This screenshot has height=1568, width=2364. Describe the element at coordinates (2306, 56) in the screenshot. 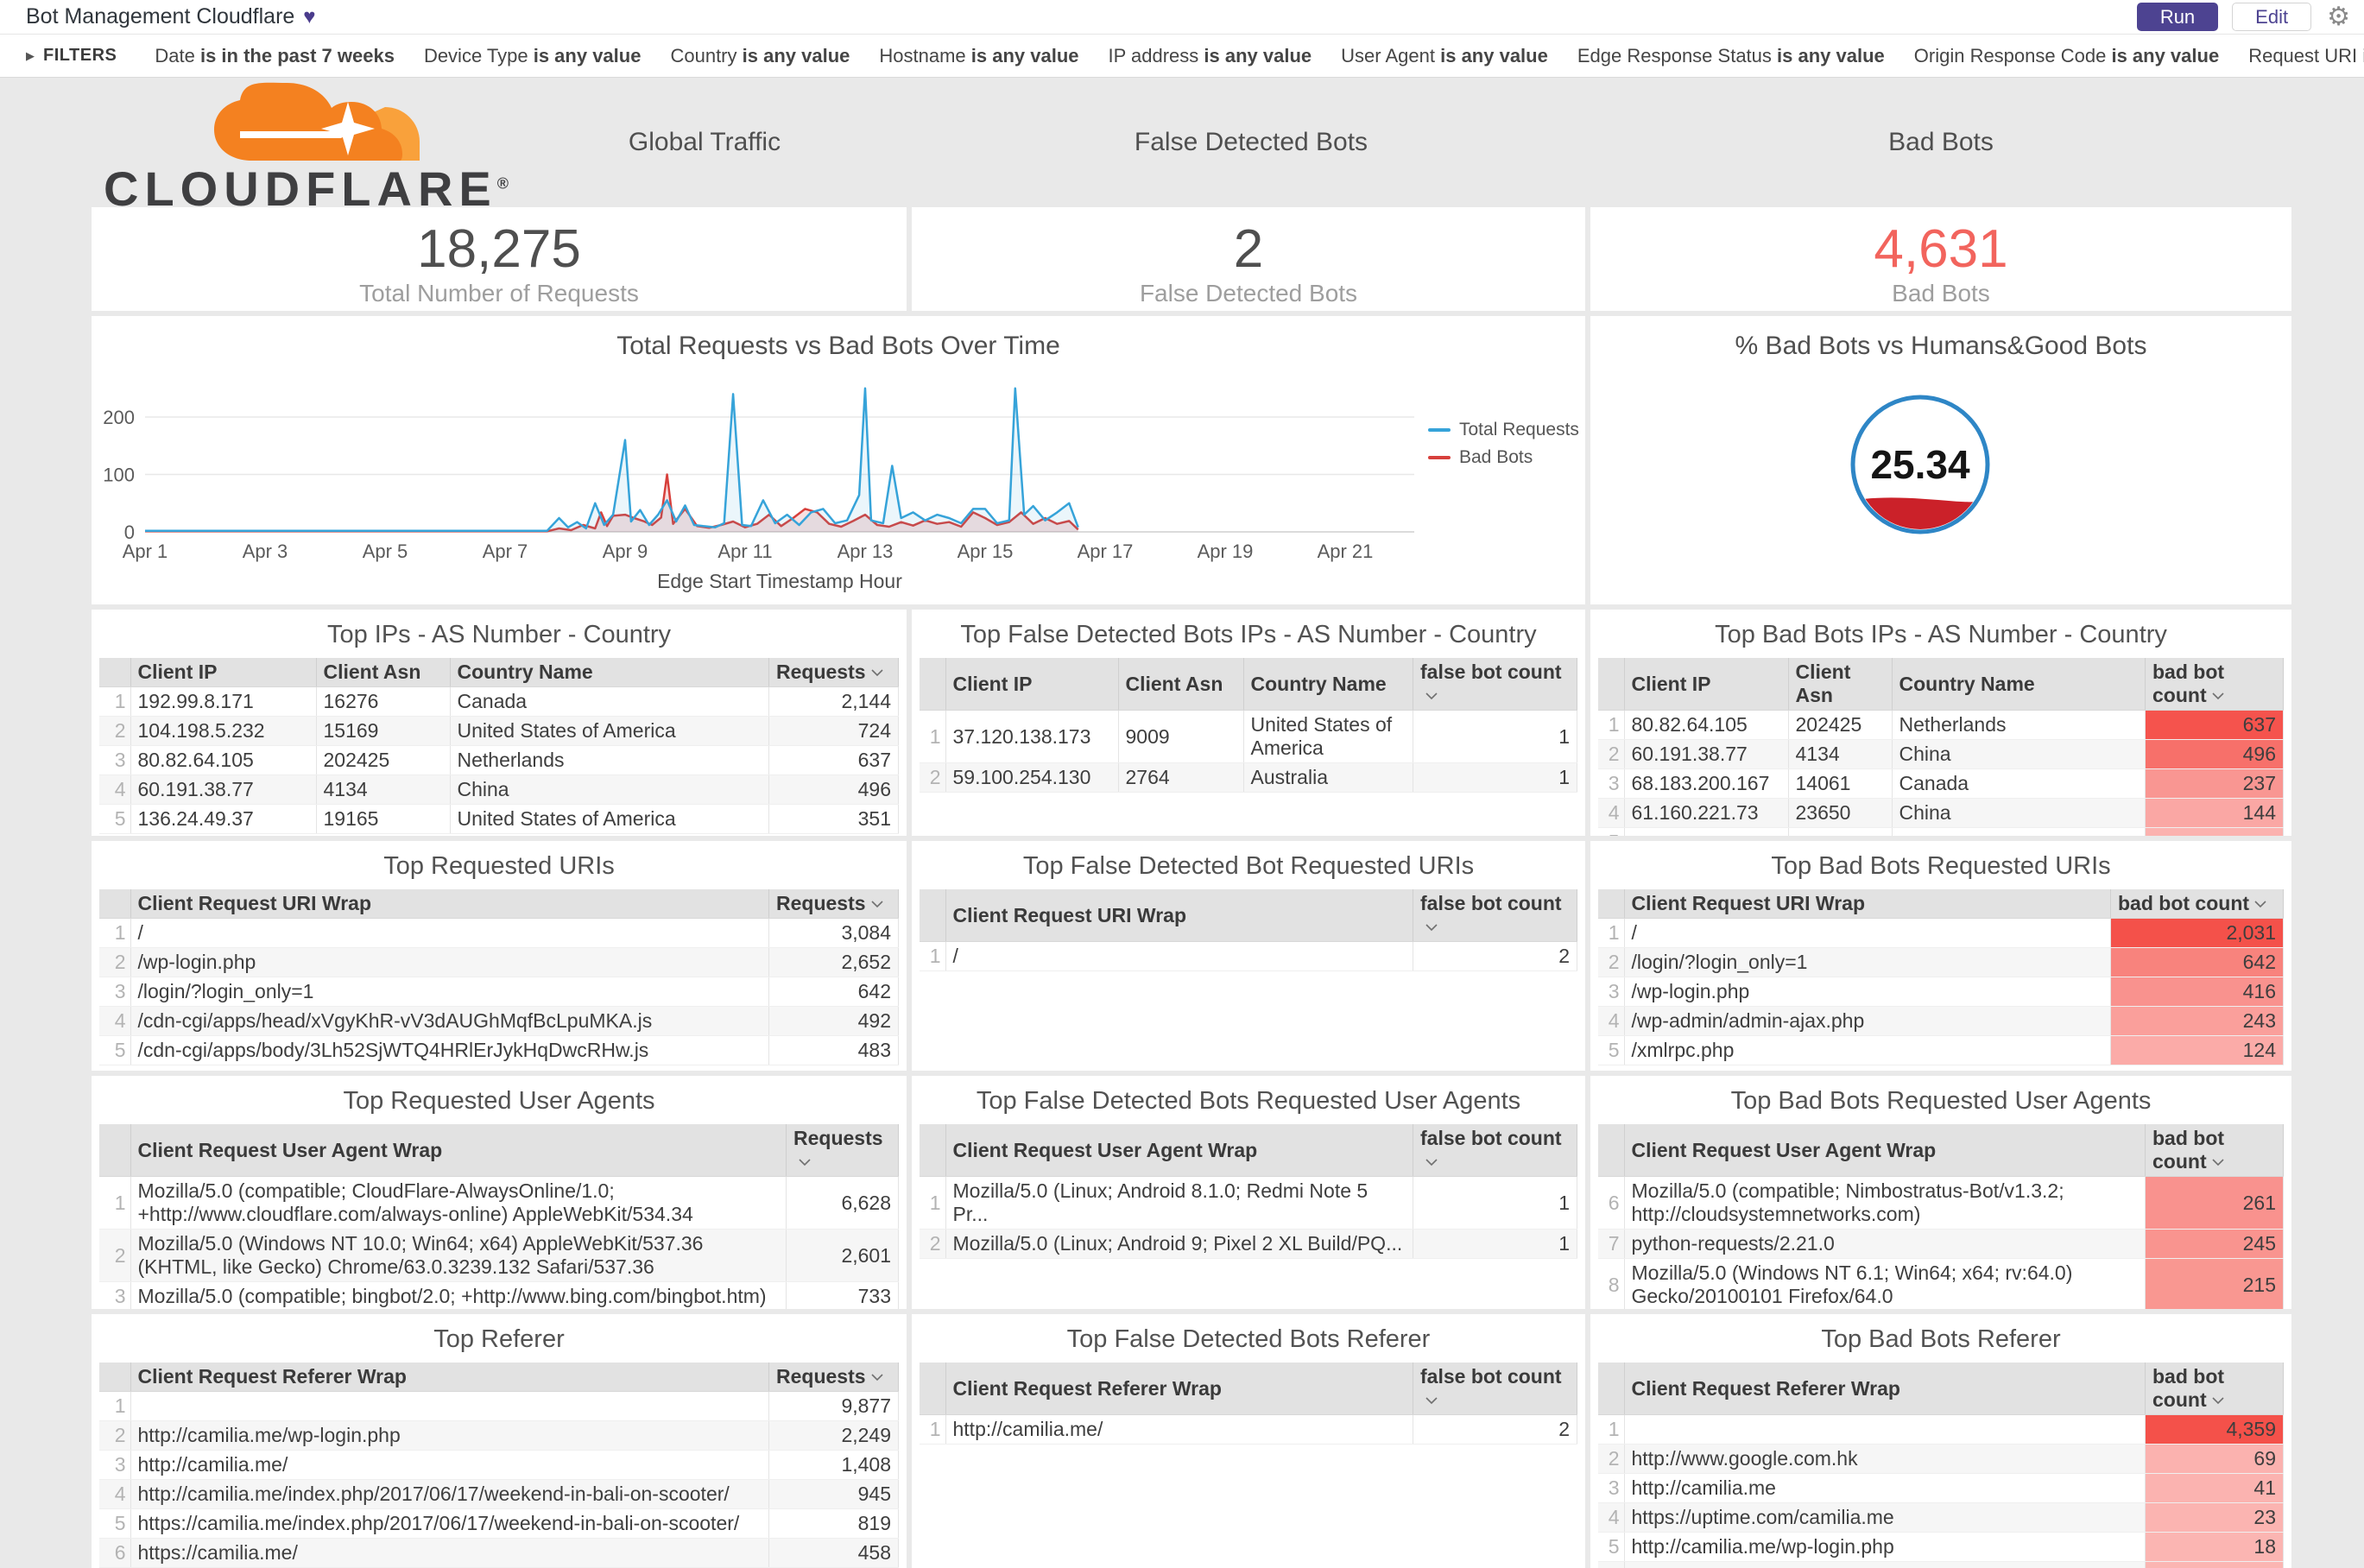

I see `filter-item: Request URI is any value` at that location.